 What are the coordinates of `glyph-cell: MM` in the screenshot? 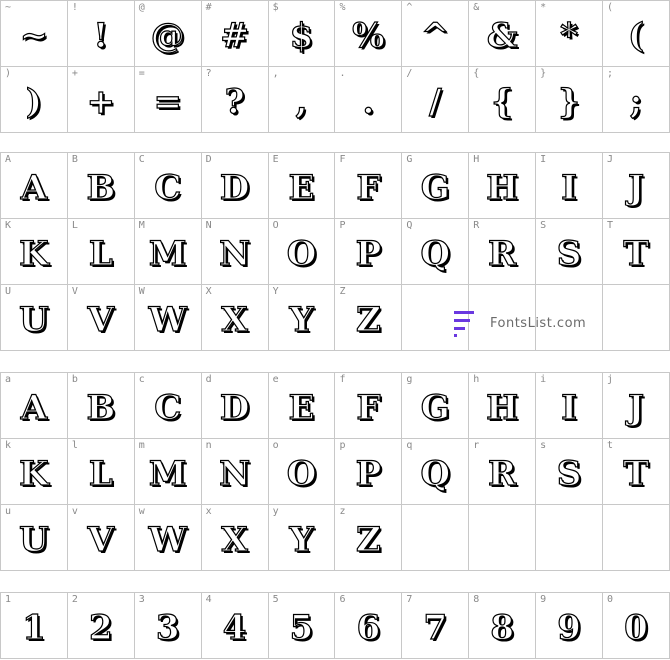 It's located at (167, 251).